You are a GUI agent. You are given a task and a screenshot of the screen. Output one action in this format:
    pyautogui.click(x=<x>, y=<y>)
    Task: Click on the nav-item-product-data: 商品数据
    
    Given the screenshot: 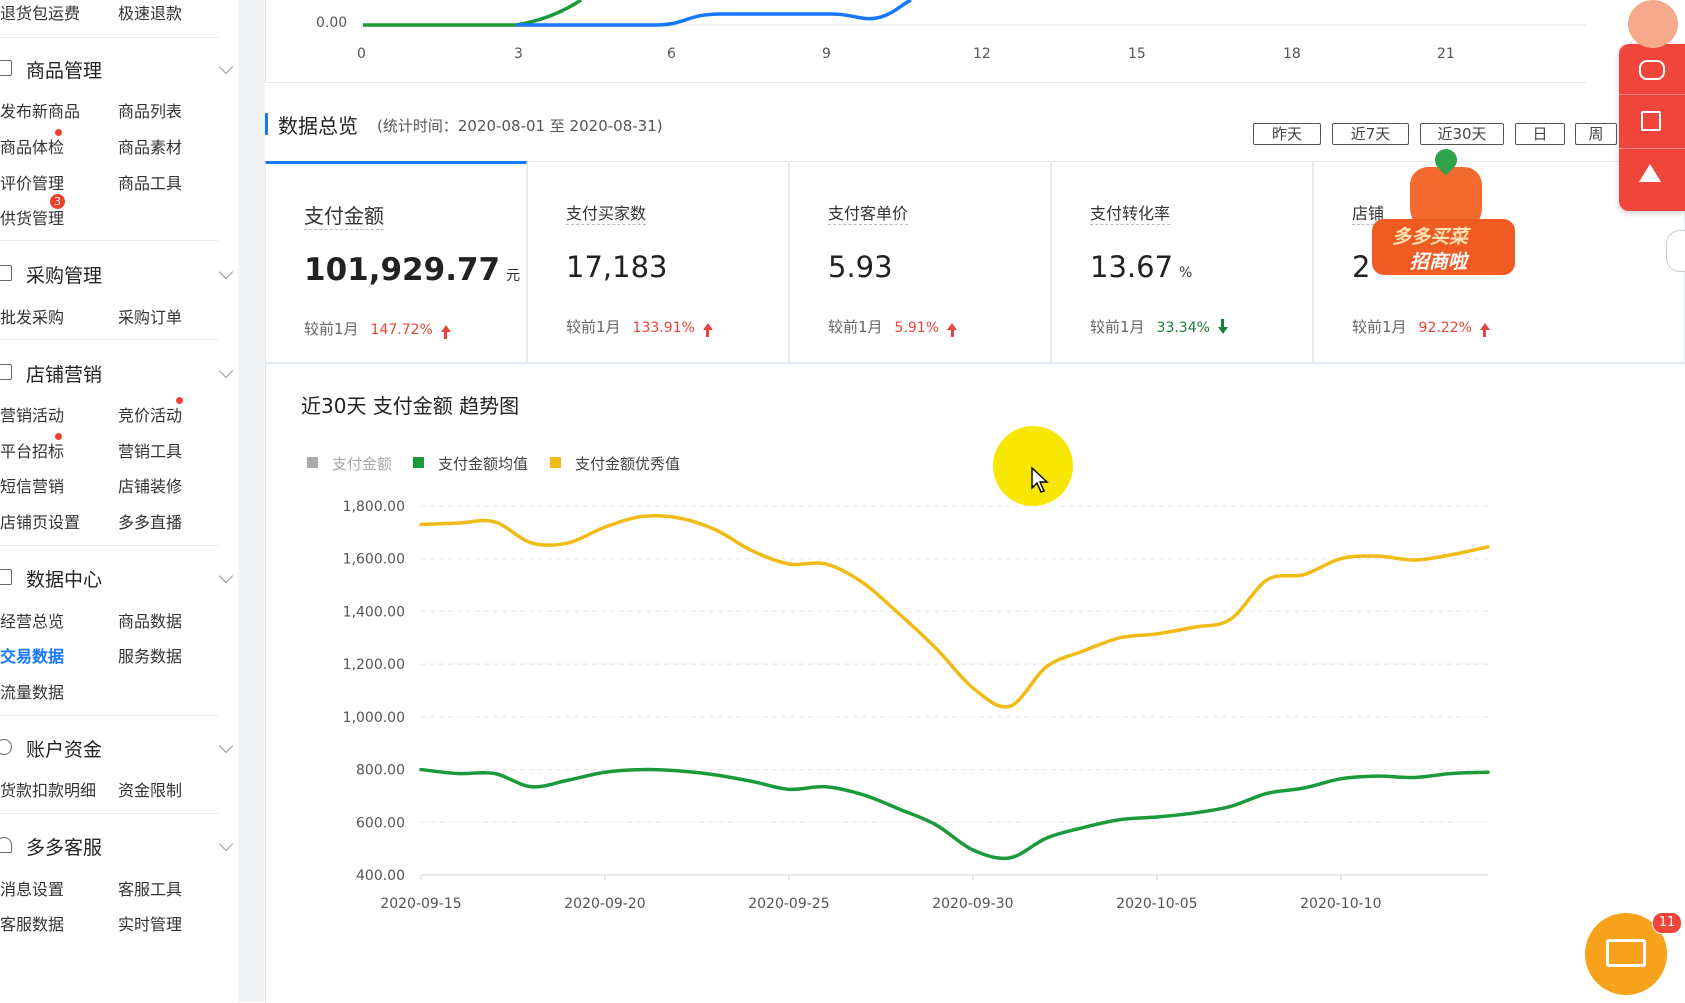 What is the action you would take?
    pyautogui.click(x=150, y=620)
    